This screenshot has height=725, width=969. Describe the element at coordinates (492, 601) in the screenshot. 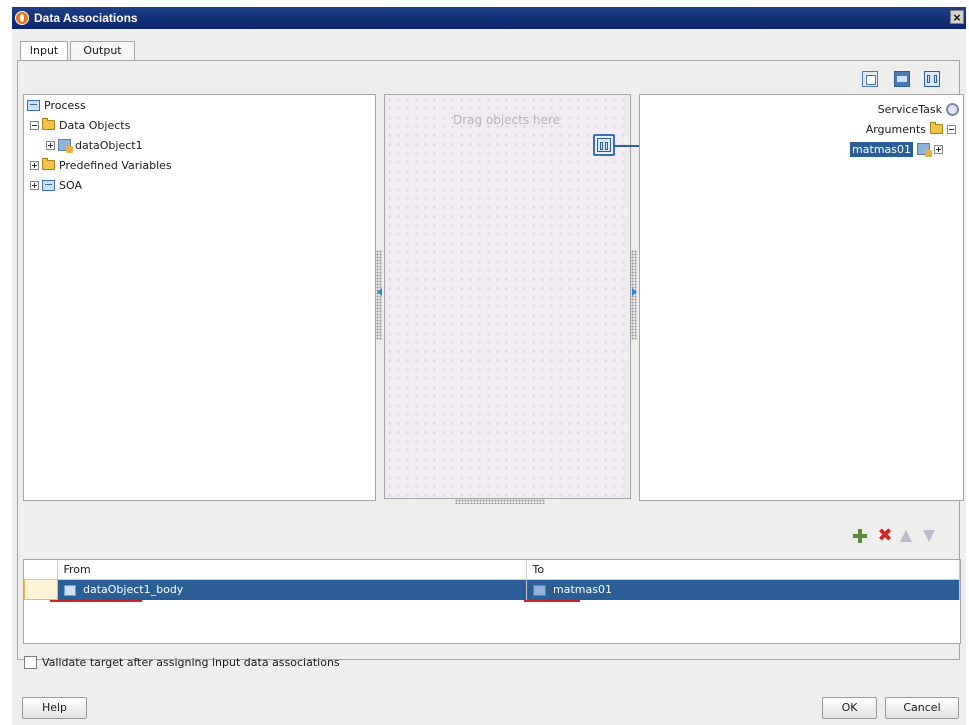

I see `associations-table: From To dataObject1_body matmas01` at that location.